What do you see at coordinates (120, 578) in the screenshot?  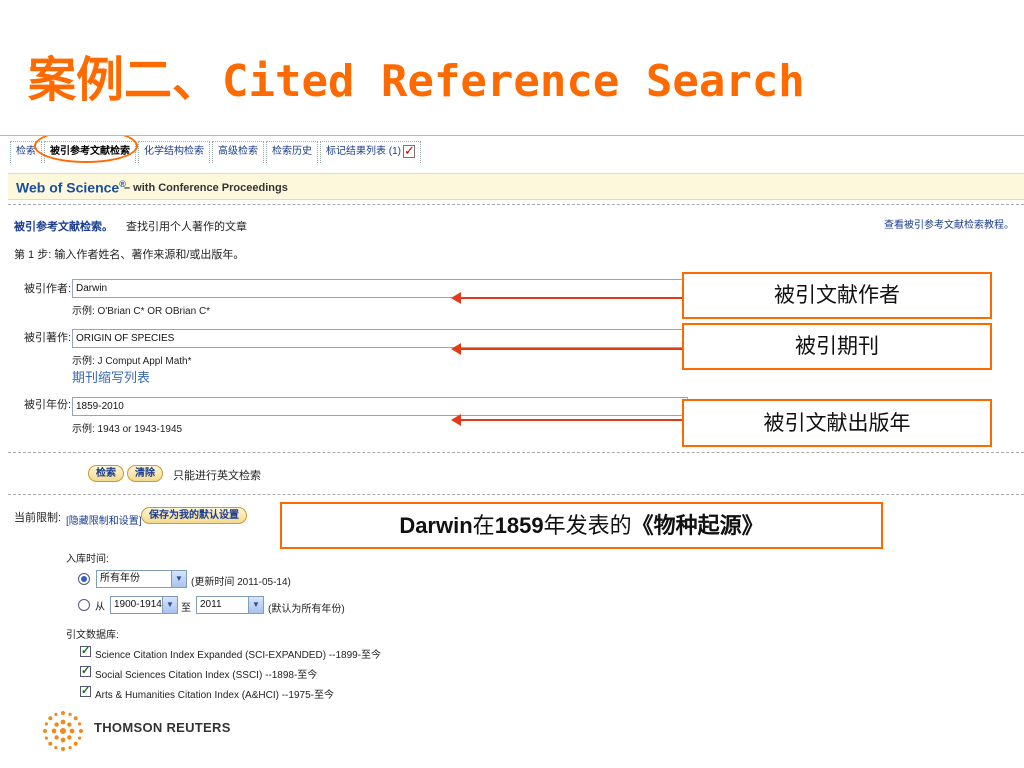 I see `all-years-value: 所有年份` at bounding box center [120, 578].